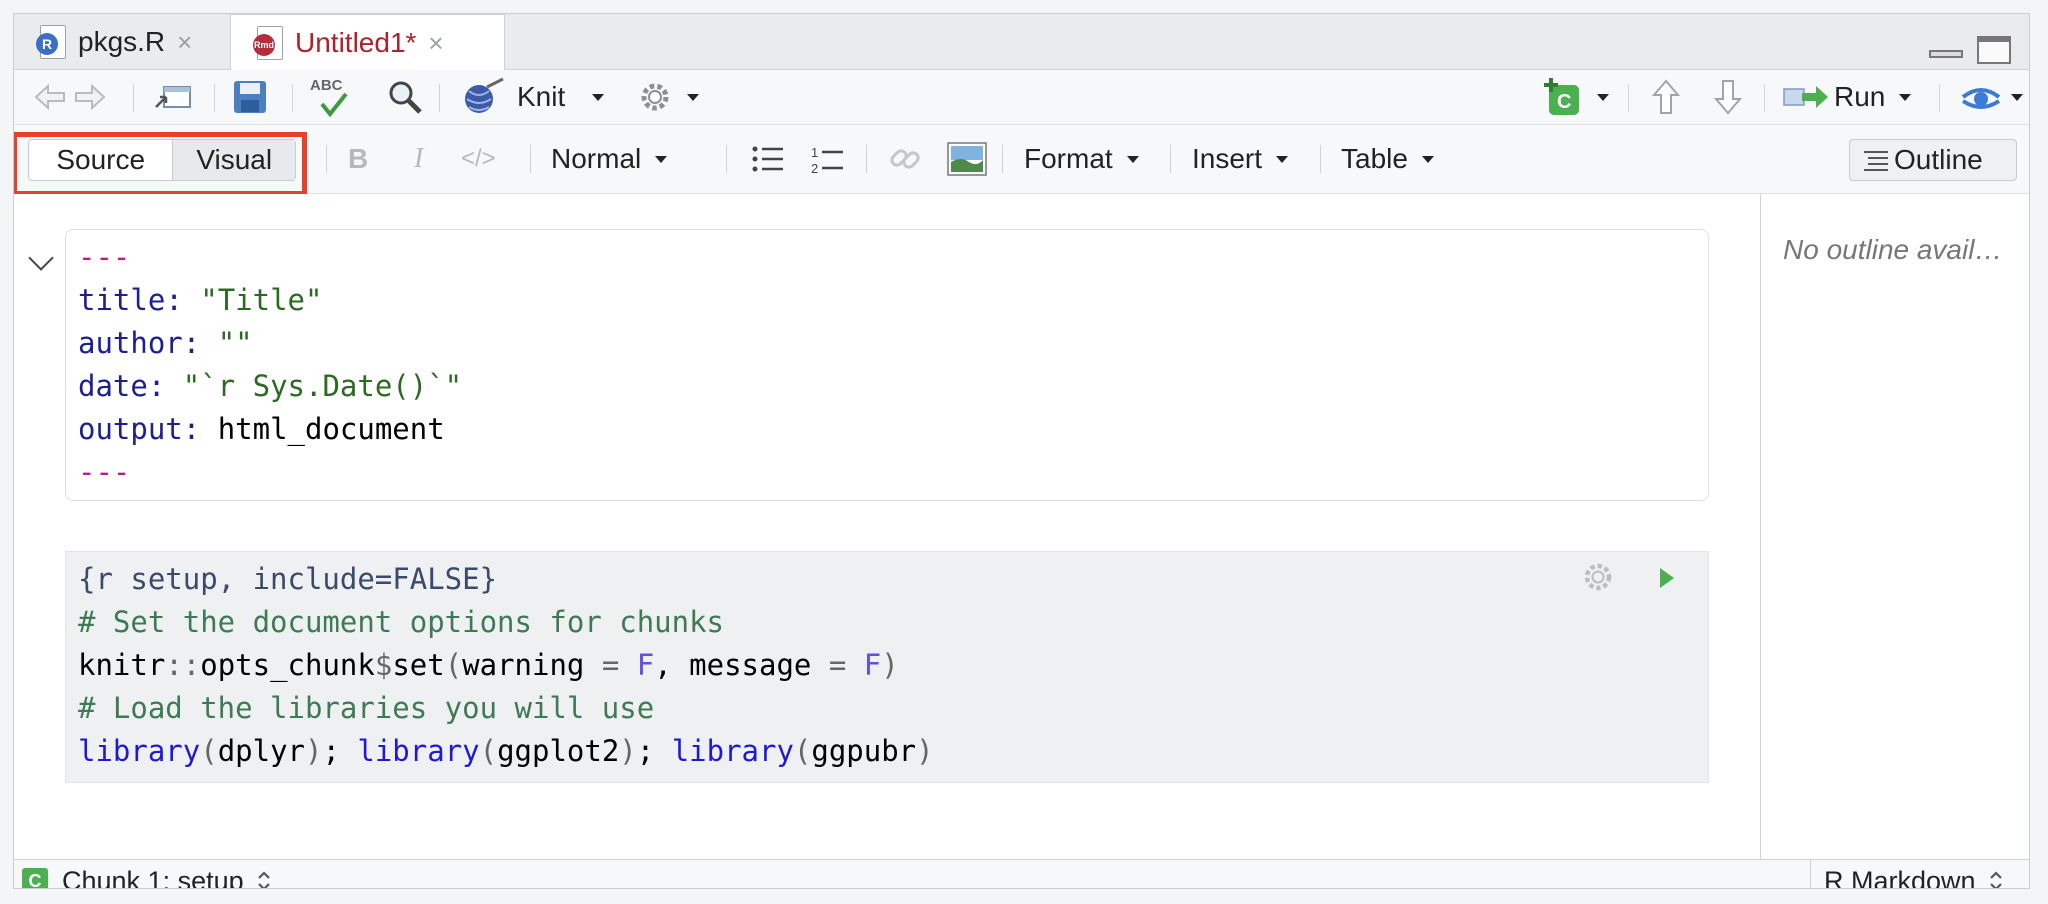  What do you see at coordinates (1387, 159) in the screenshot?
I see `table-menu: Table` at bounding box center [1387, 159].